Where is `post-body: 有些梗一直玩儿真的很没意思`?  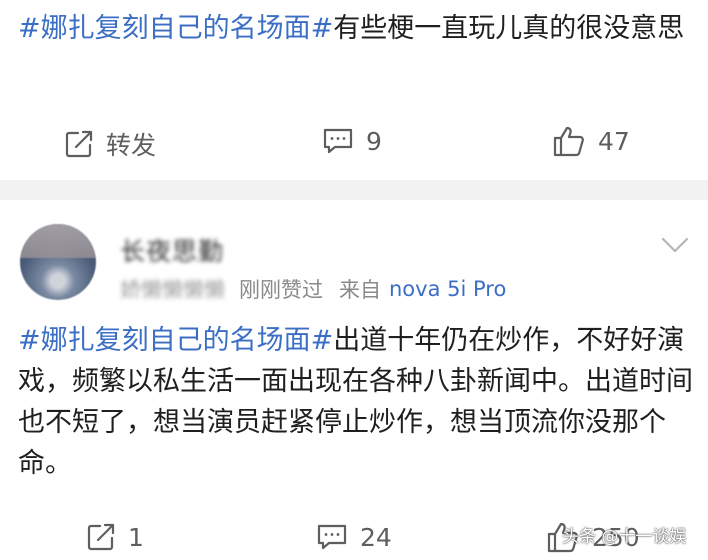
post-body: 有些梗一直玩儿真的很没意思 is located at coordinates (509, 28).